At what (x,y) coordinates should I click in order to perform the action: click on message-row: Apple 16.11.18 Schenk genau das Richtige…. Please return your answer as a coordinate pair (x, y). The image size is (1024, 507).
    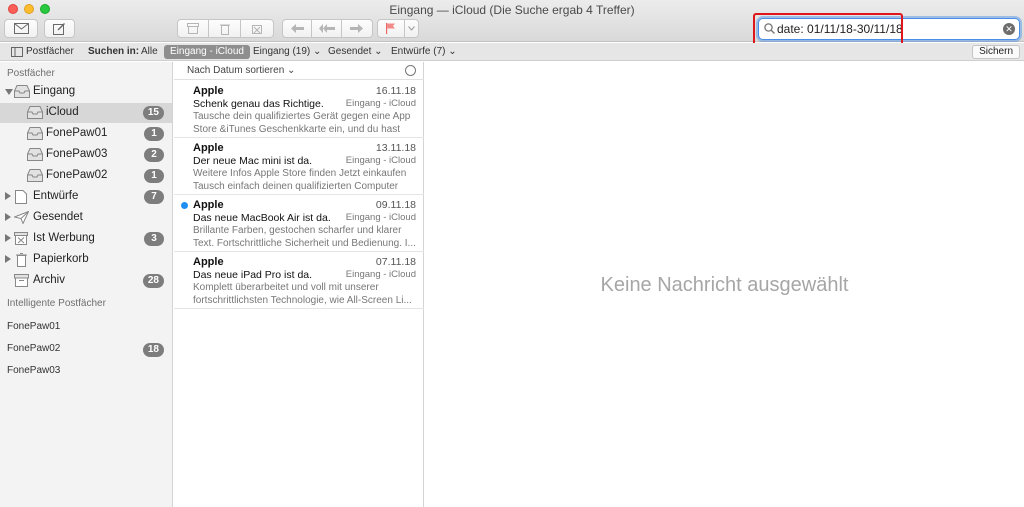
    Looking at the image, I should click on (299, 109).